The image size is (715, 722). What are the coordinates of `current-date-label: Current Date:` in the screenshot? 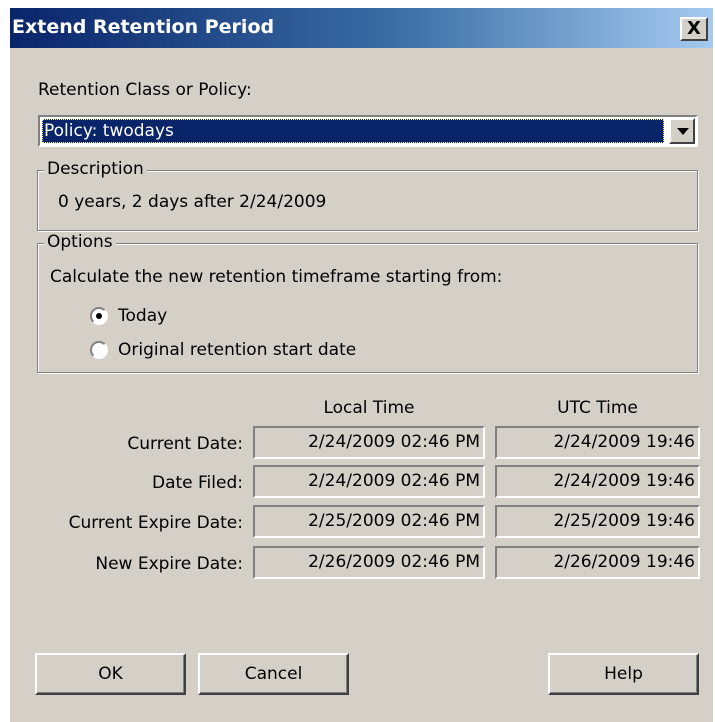 It's located at (185, 444).